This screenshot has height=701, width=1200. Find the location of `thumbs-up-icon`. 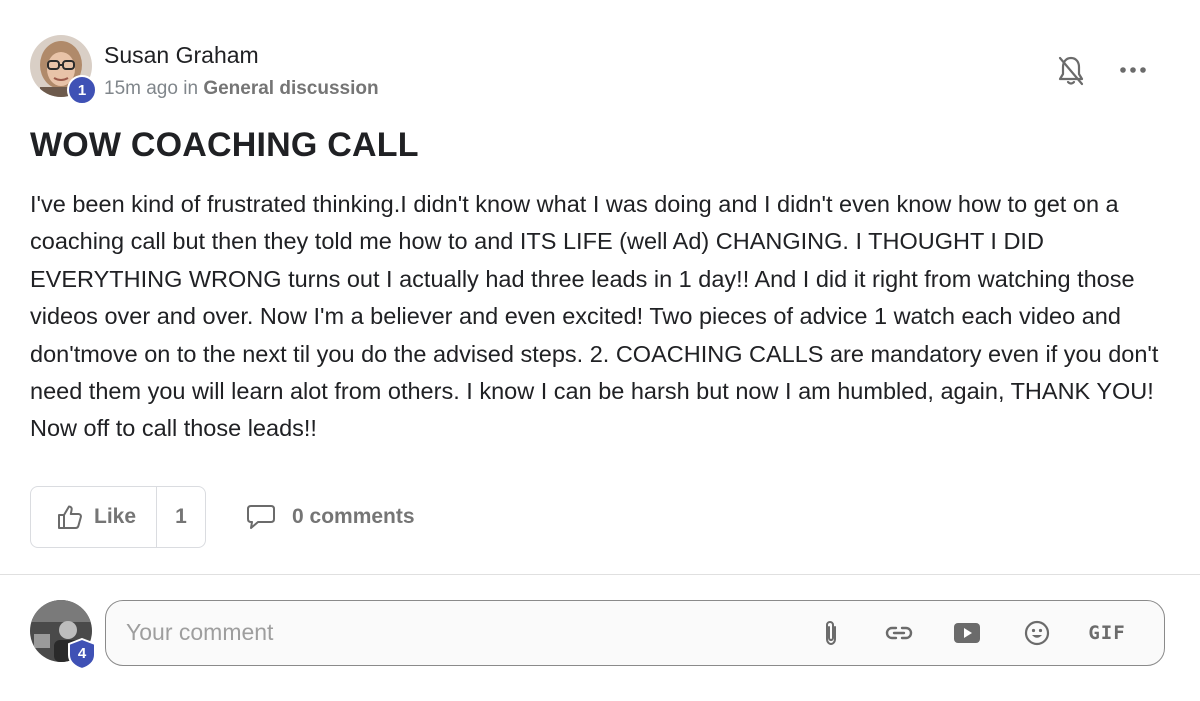

thumbs-up-icon is located at coordinates (70, 517).